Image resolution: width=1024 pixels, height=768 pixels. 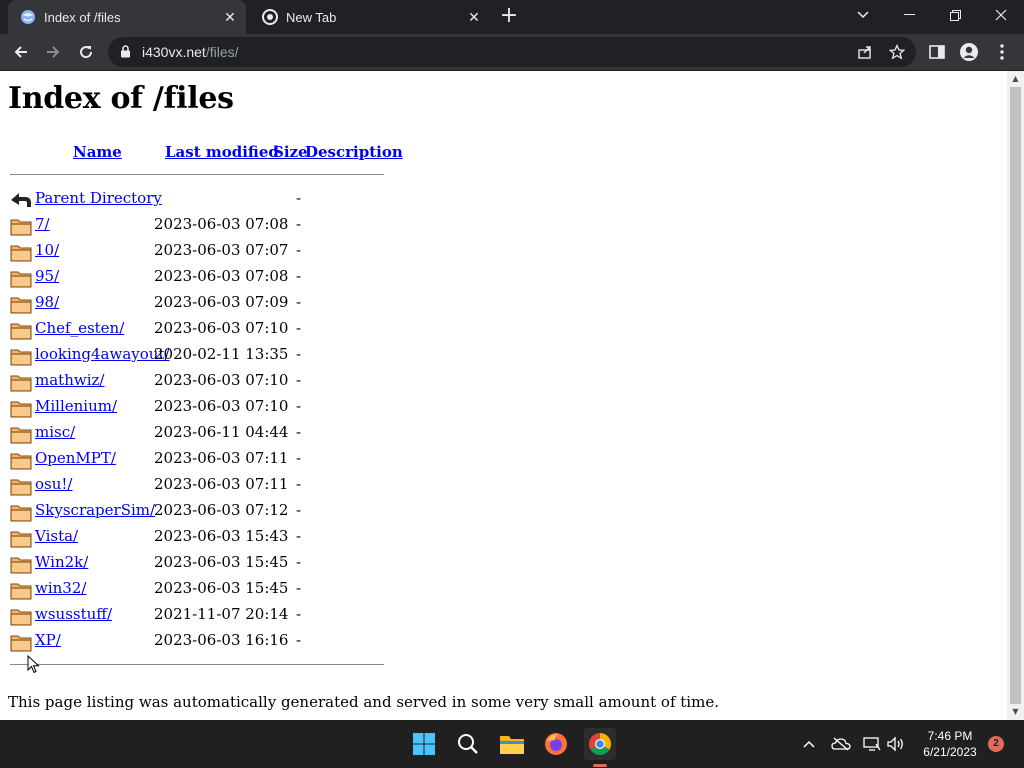 What do you see at coordinates (76, 406) in the screenshot?
I see `directory-link: Millenium/` at bounding box center [76, 406].